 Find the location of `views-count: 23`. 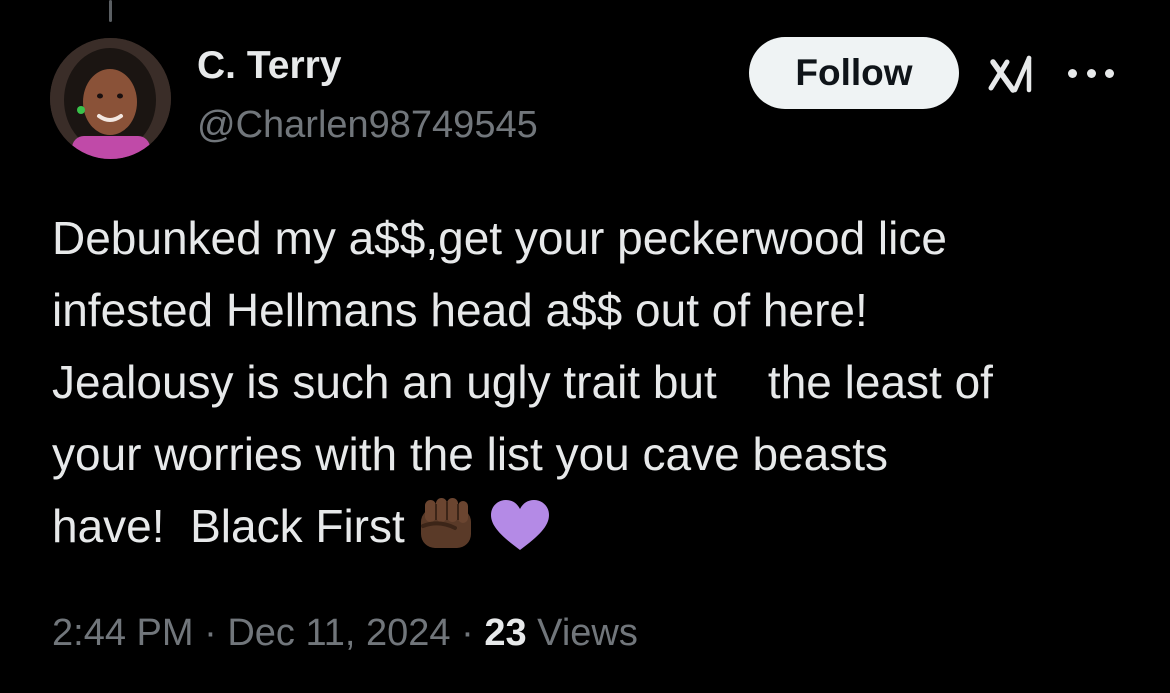

views-count: 23 is located at coordinates (505, 633).